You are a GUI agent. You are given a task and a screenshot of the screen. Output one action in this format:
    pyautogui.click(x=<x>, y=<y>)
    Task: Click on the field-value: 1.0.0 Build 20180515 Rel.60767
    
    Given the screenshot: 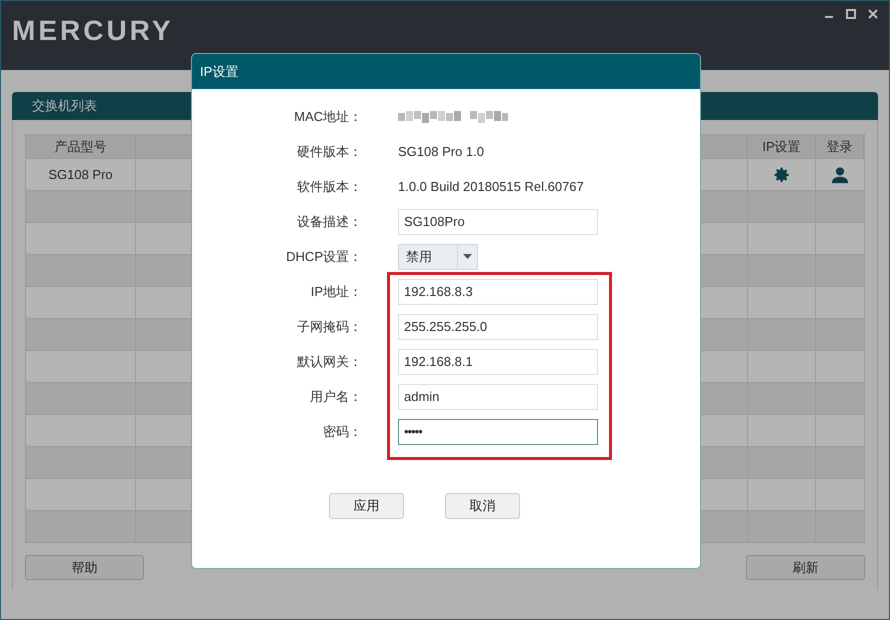 What is the action you would take?
    pyautogui.click(x=491, y=187)
    